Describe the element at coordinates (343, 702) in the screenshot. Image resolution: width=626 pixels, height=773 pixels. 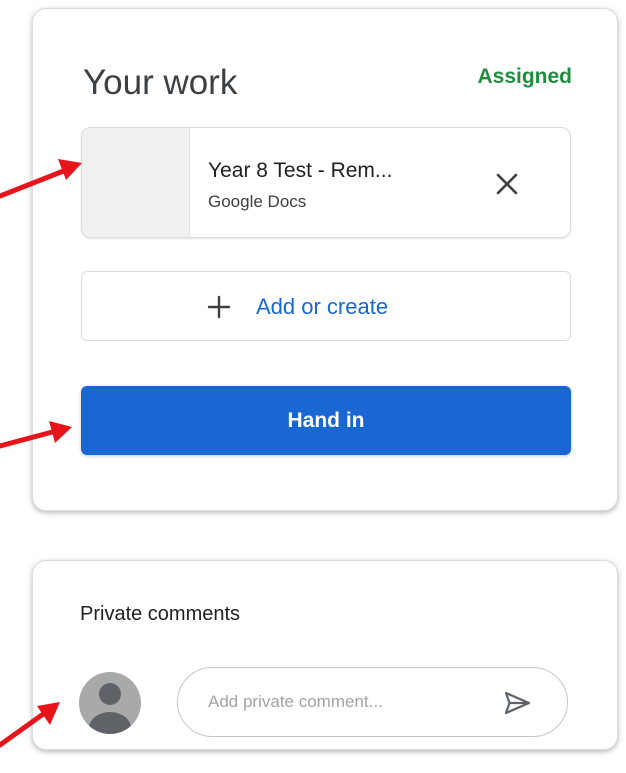
I see `private-comment-input` at that location.